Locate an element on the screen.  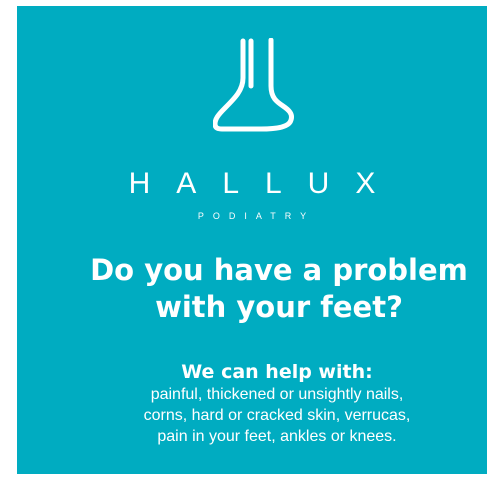
brand-name: HALLUX is located at coordinates (265, 183).